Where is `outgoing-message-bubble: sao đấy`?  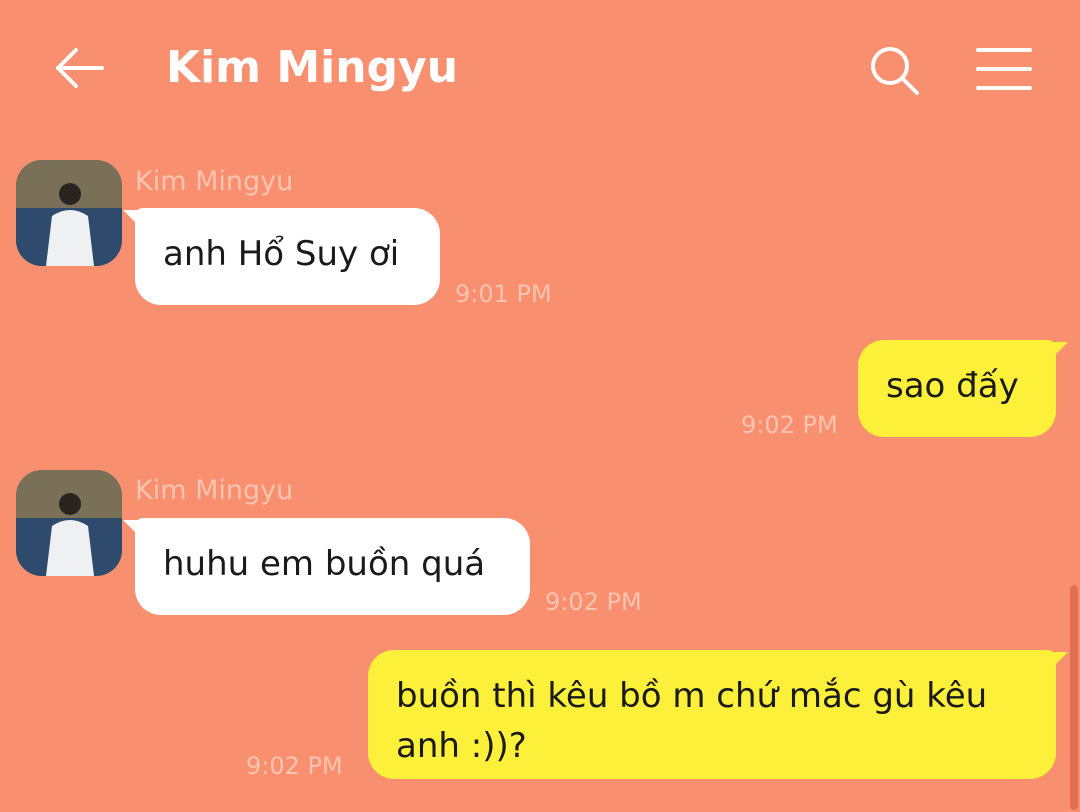
outgoing-message-bubble: sao đấy is located at coordinates (963, 388).